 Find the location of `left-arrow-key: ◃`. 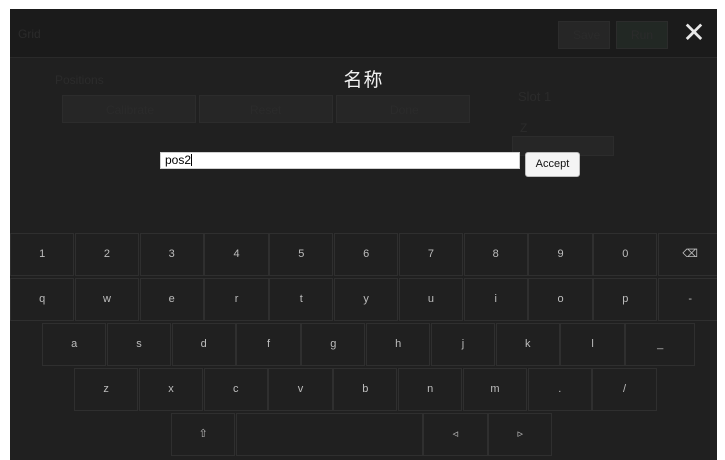

left-arrow-key: ◃ is located at coordinates (455, 434).